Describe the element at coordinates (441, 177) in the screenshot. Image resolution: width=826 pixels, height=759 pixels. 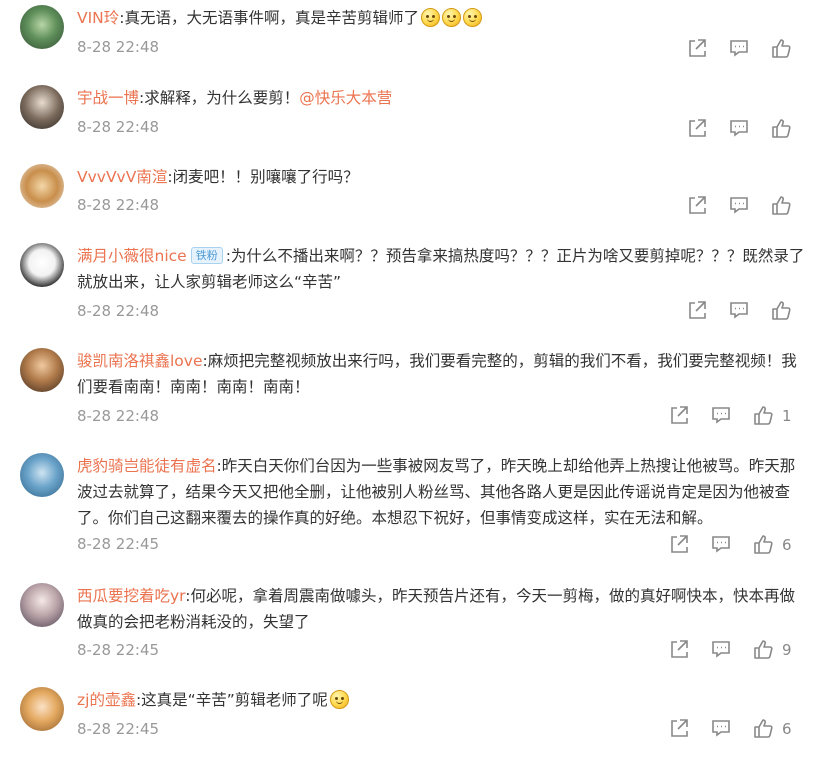
I see `comment-text: VvvVvV南渲:闭麦吧！！别嚷嚷了行吗？` at that location.